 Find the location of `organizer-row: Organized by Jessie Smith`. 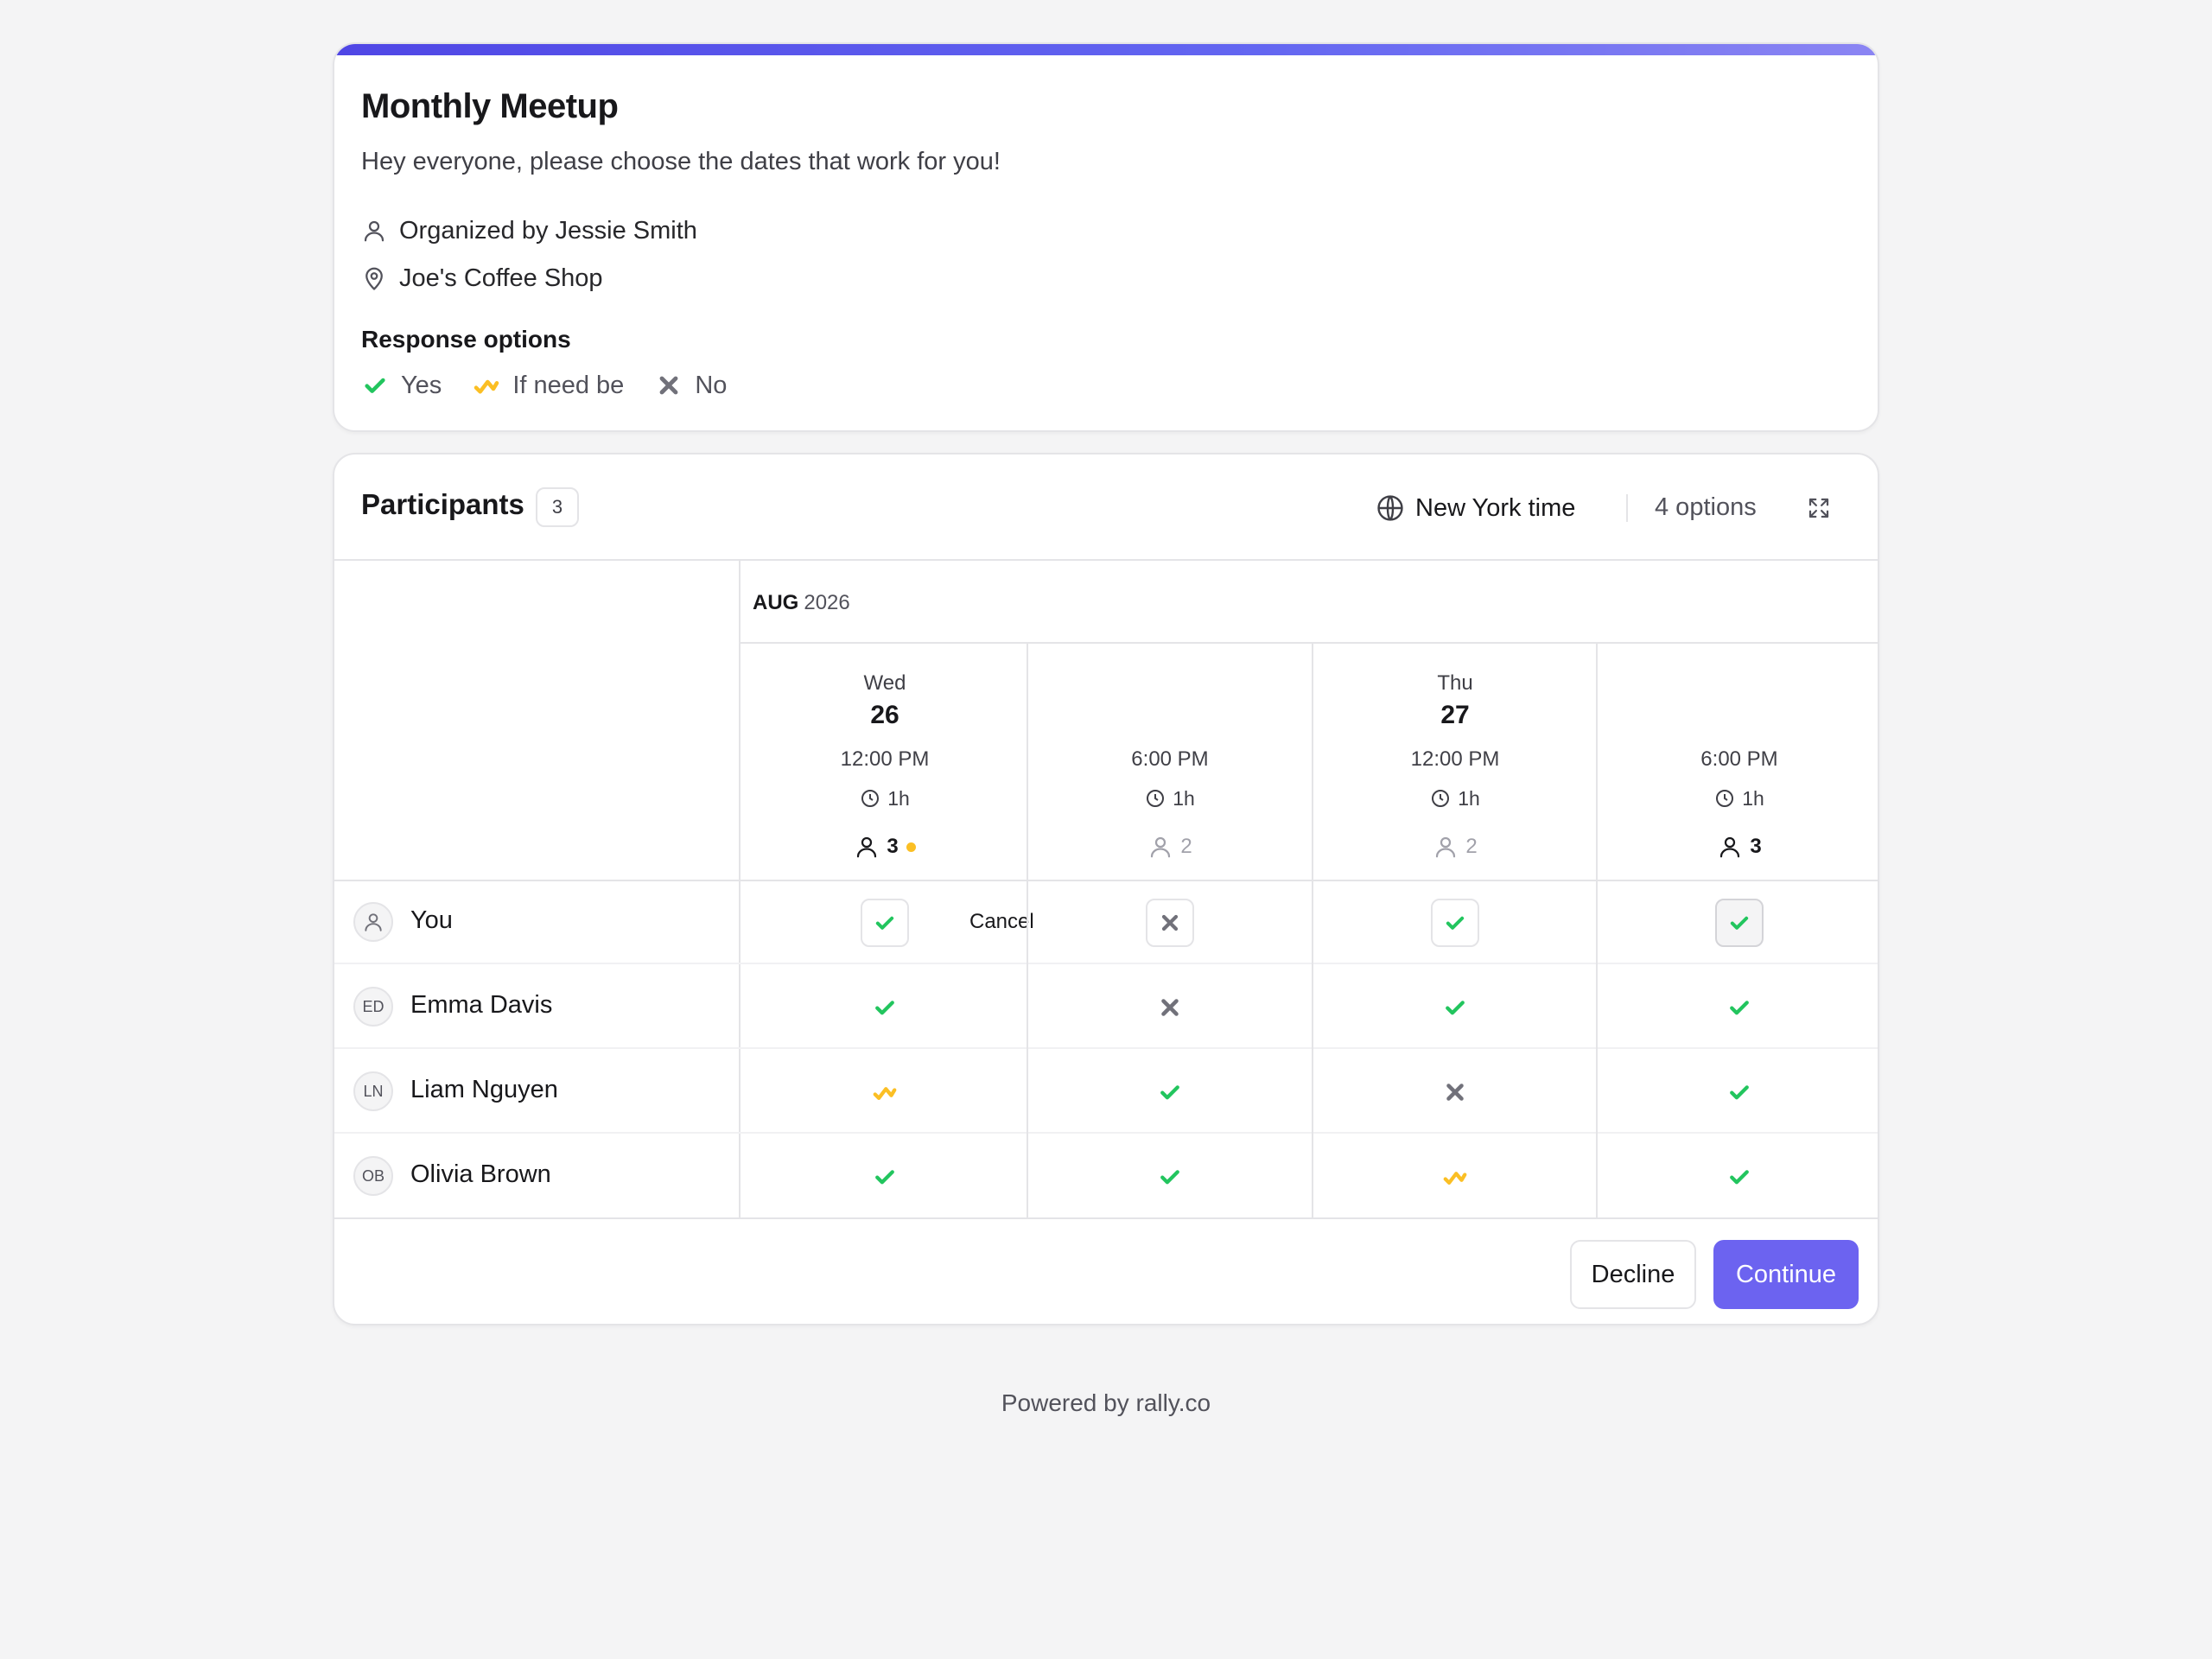

organizer-row: Organized by Jessie Smith is located at coordinates (529, 231).